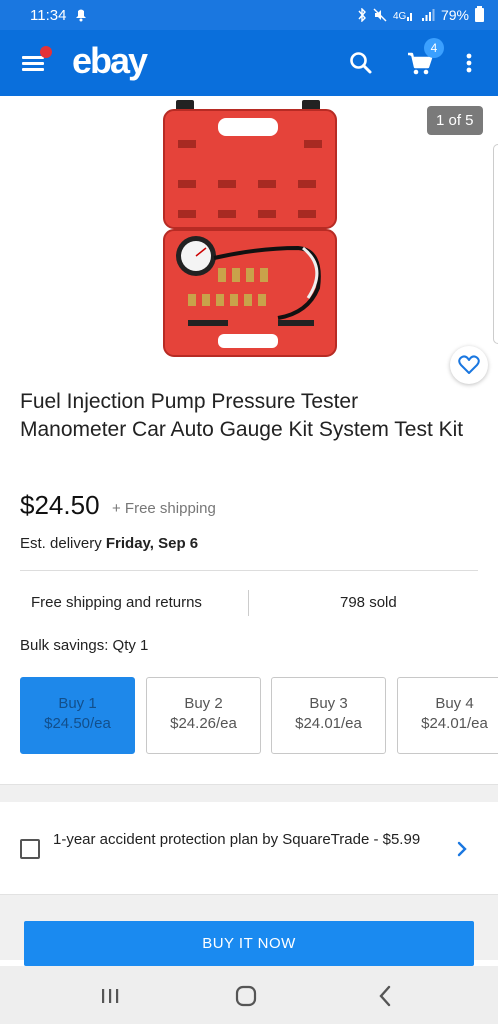  What do you see at coordinates (116, 602) in the screenshot?
I see `free-returns-label: Free shipping and returns` at bounding box center [116, 602].